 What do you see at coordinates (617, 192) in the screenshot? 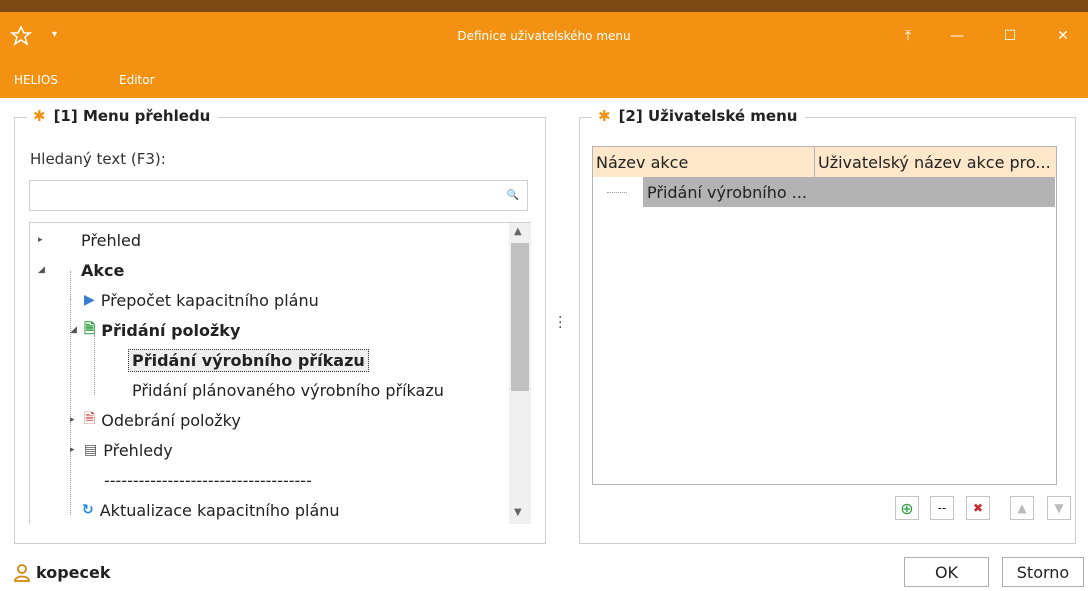
I see `tree-connector` at bounding box center [617, 192].